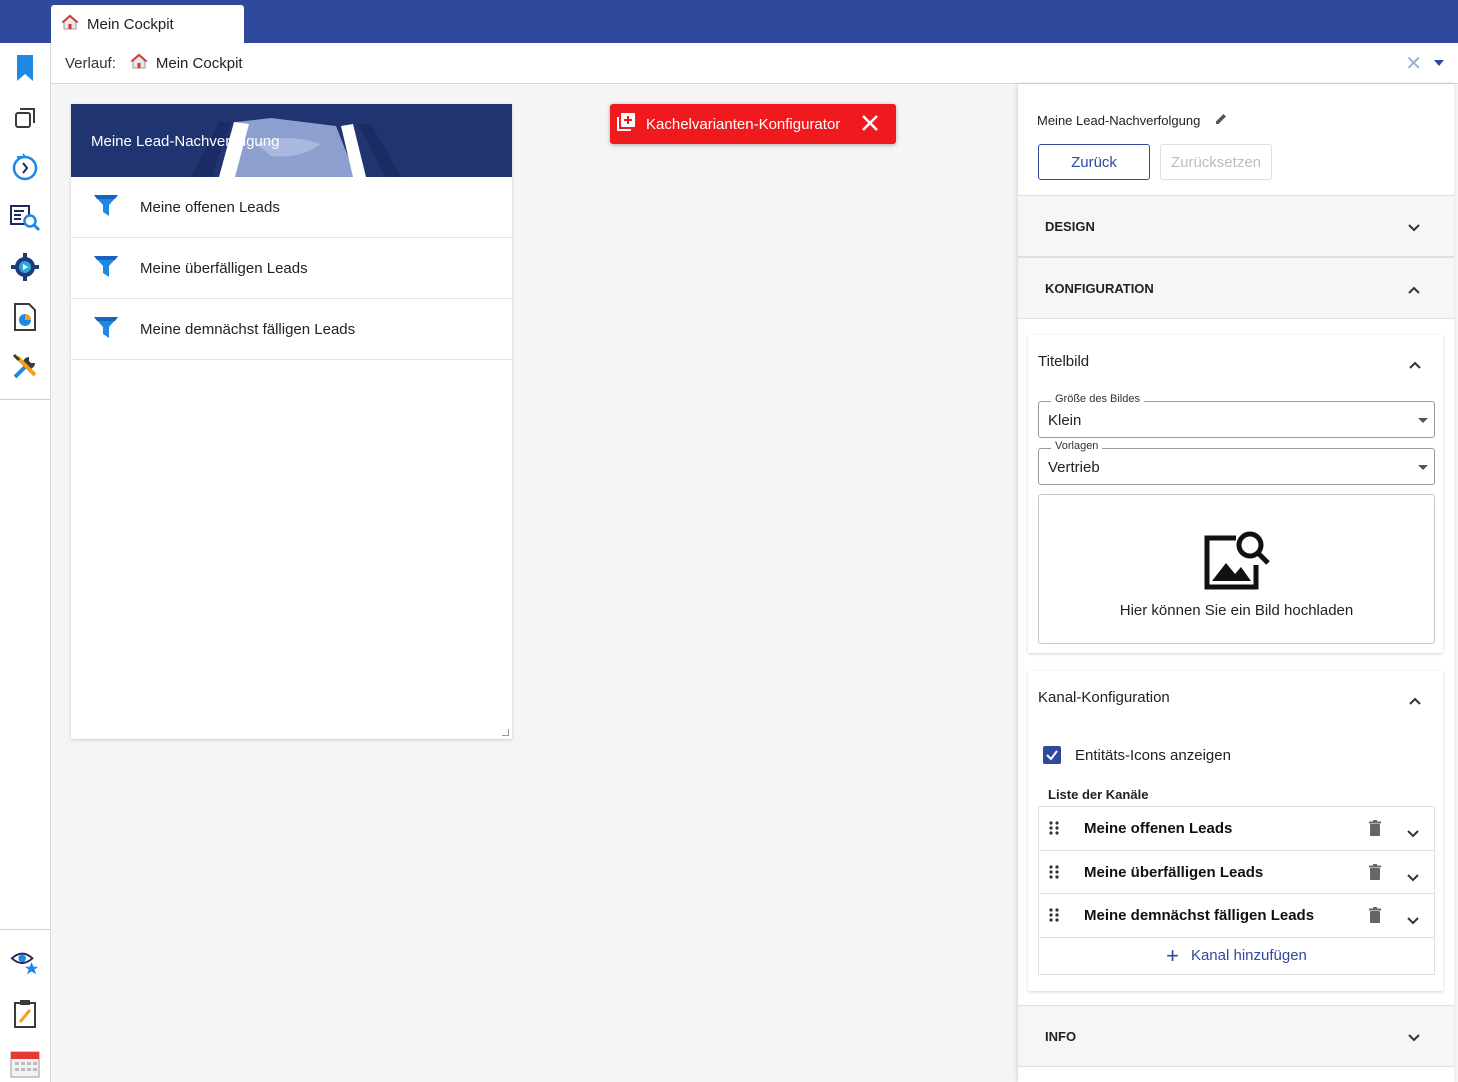  What do you see at coordinates (210, 207) in the screenshot?
I see `tile-row-label: Meine offenen Leads` at bounding box center [210, 207].